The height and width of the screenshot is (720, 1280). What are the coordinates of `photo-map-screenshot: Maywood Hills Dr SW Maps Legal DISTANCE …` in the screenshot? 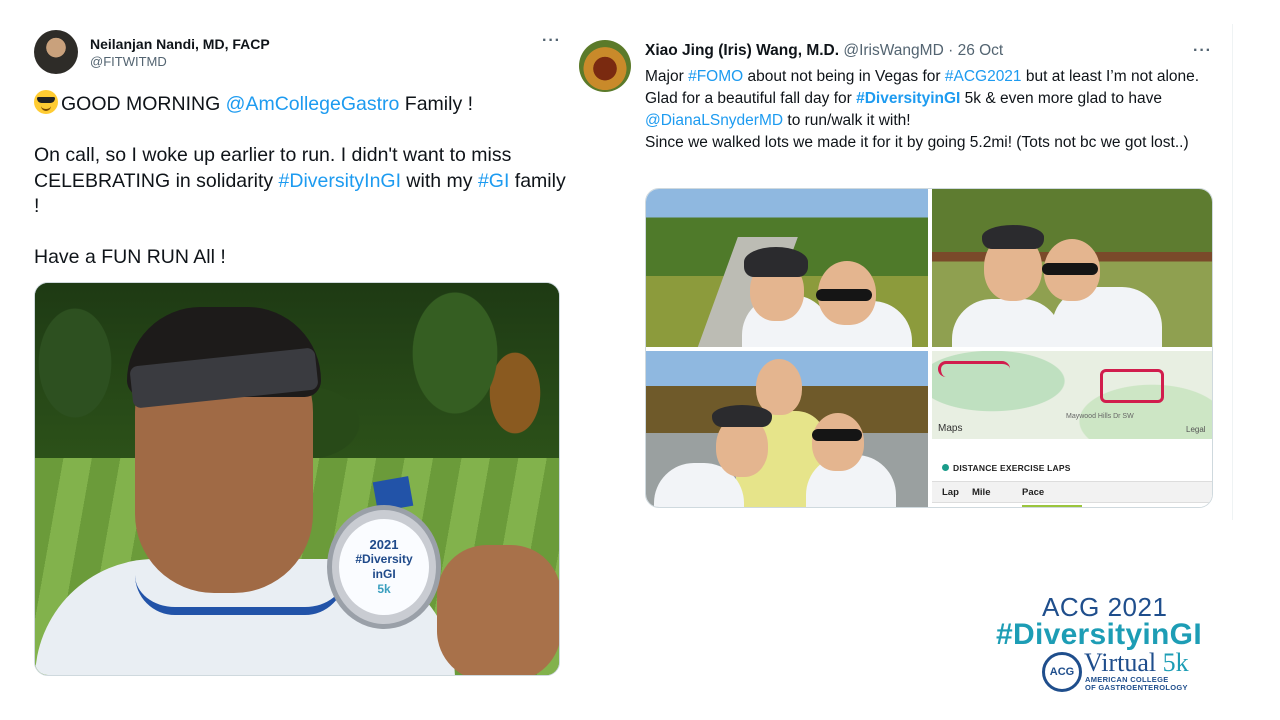 It's located at (1072, 429).